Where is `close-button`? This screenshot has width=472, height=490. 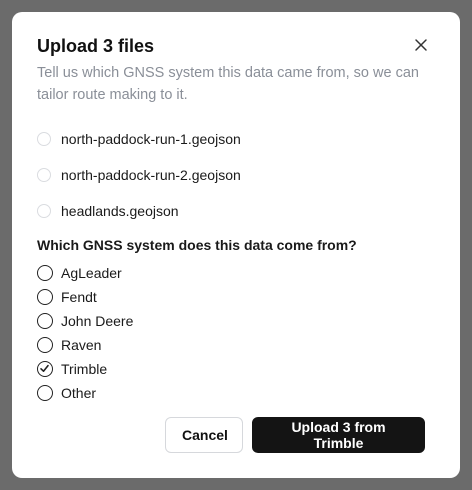 close-button is located at coordinates (421, 45).